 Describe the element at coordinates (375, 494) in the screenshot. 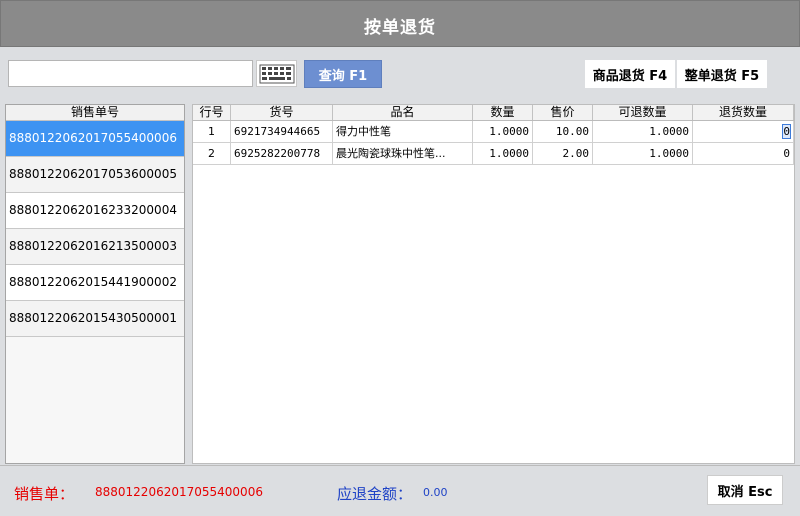

I see `refund-amount-label: 应退金额：` at that location.